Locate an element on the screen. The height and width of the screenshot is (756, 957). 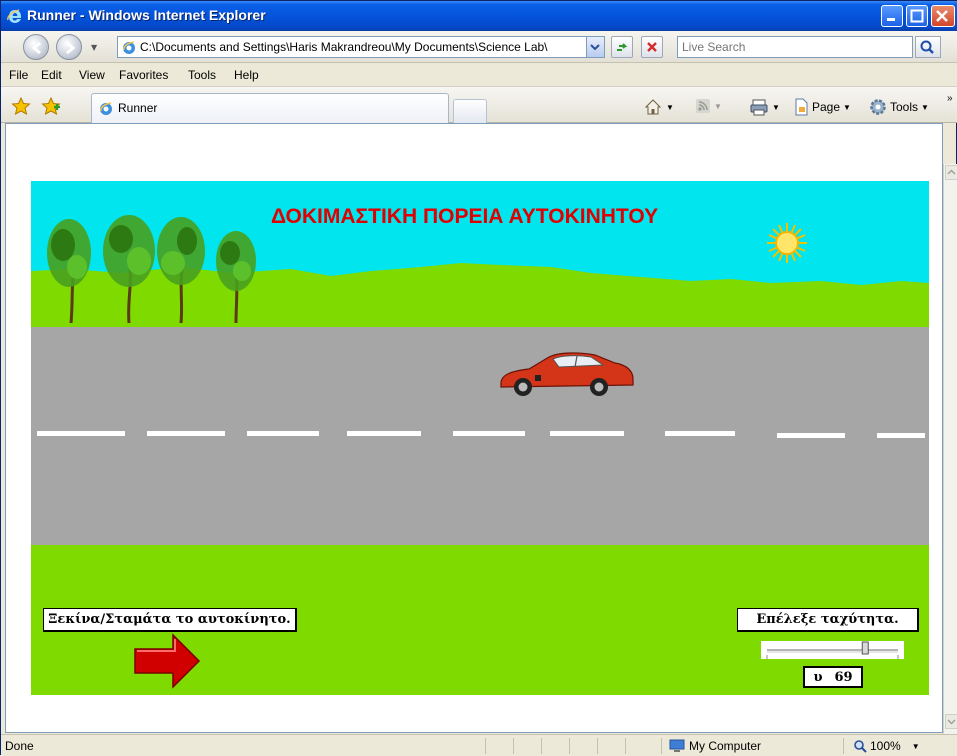
search-box is located at coordinates (795, 47).